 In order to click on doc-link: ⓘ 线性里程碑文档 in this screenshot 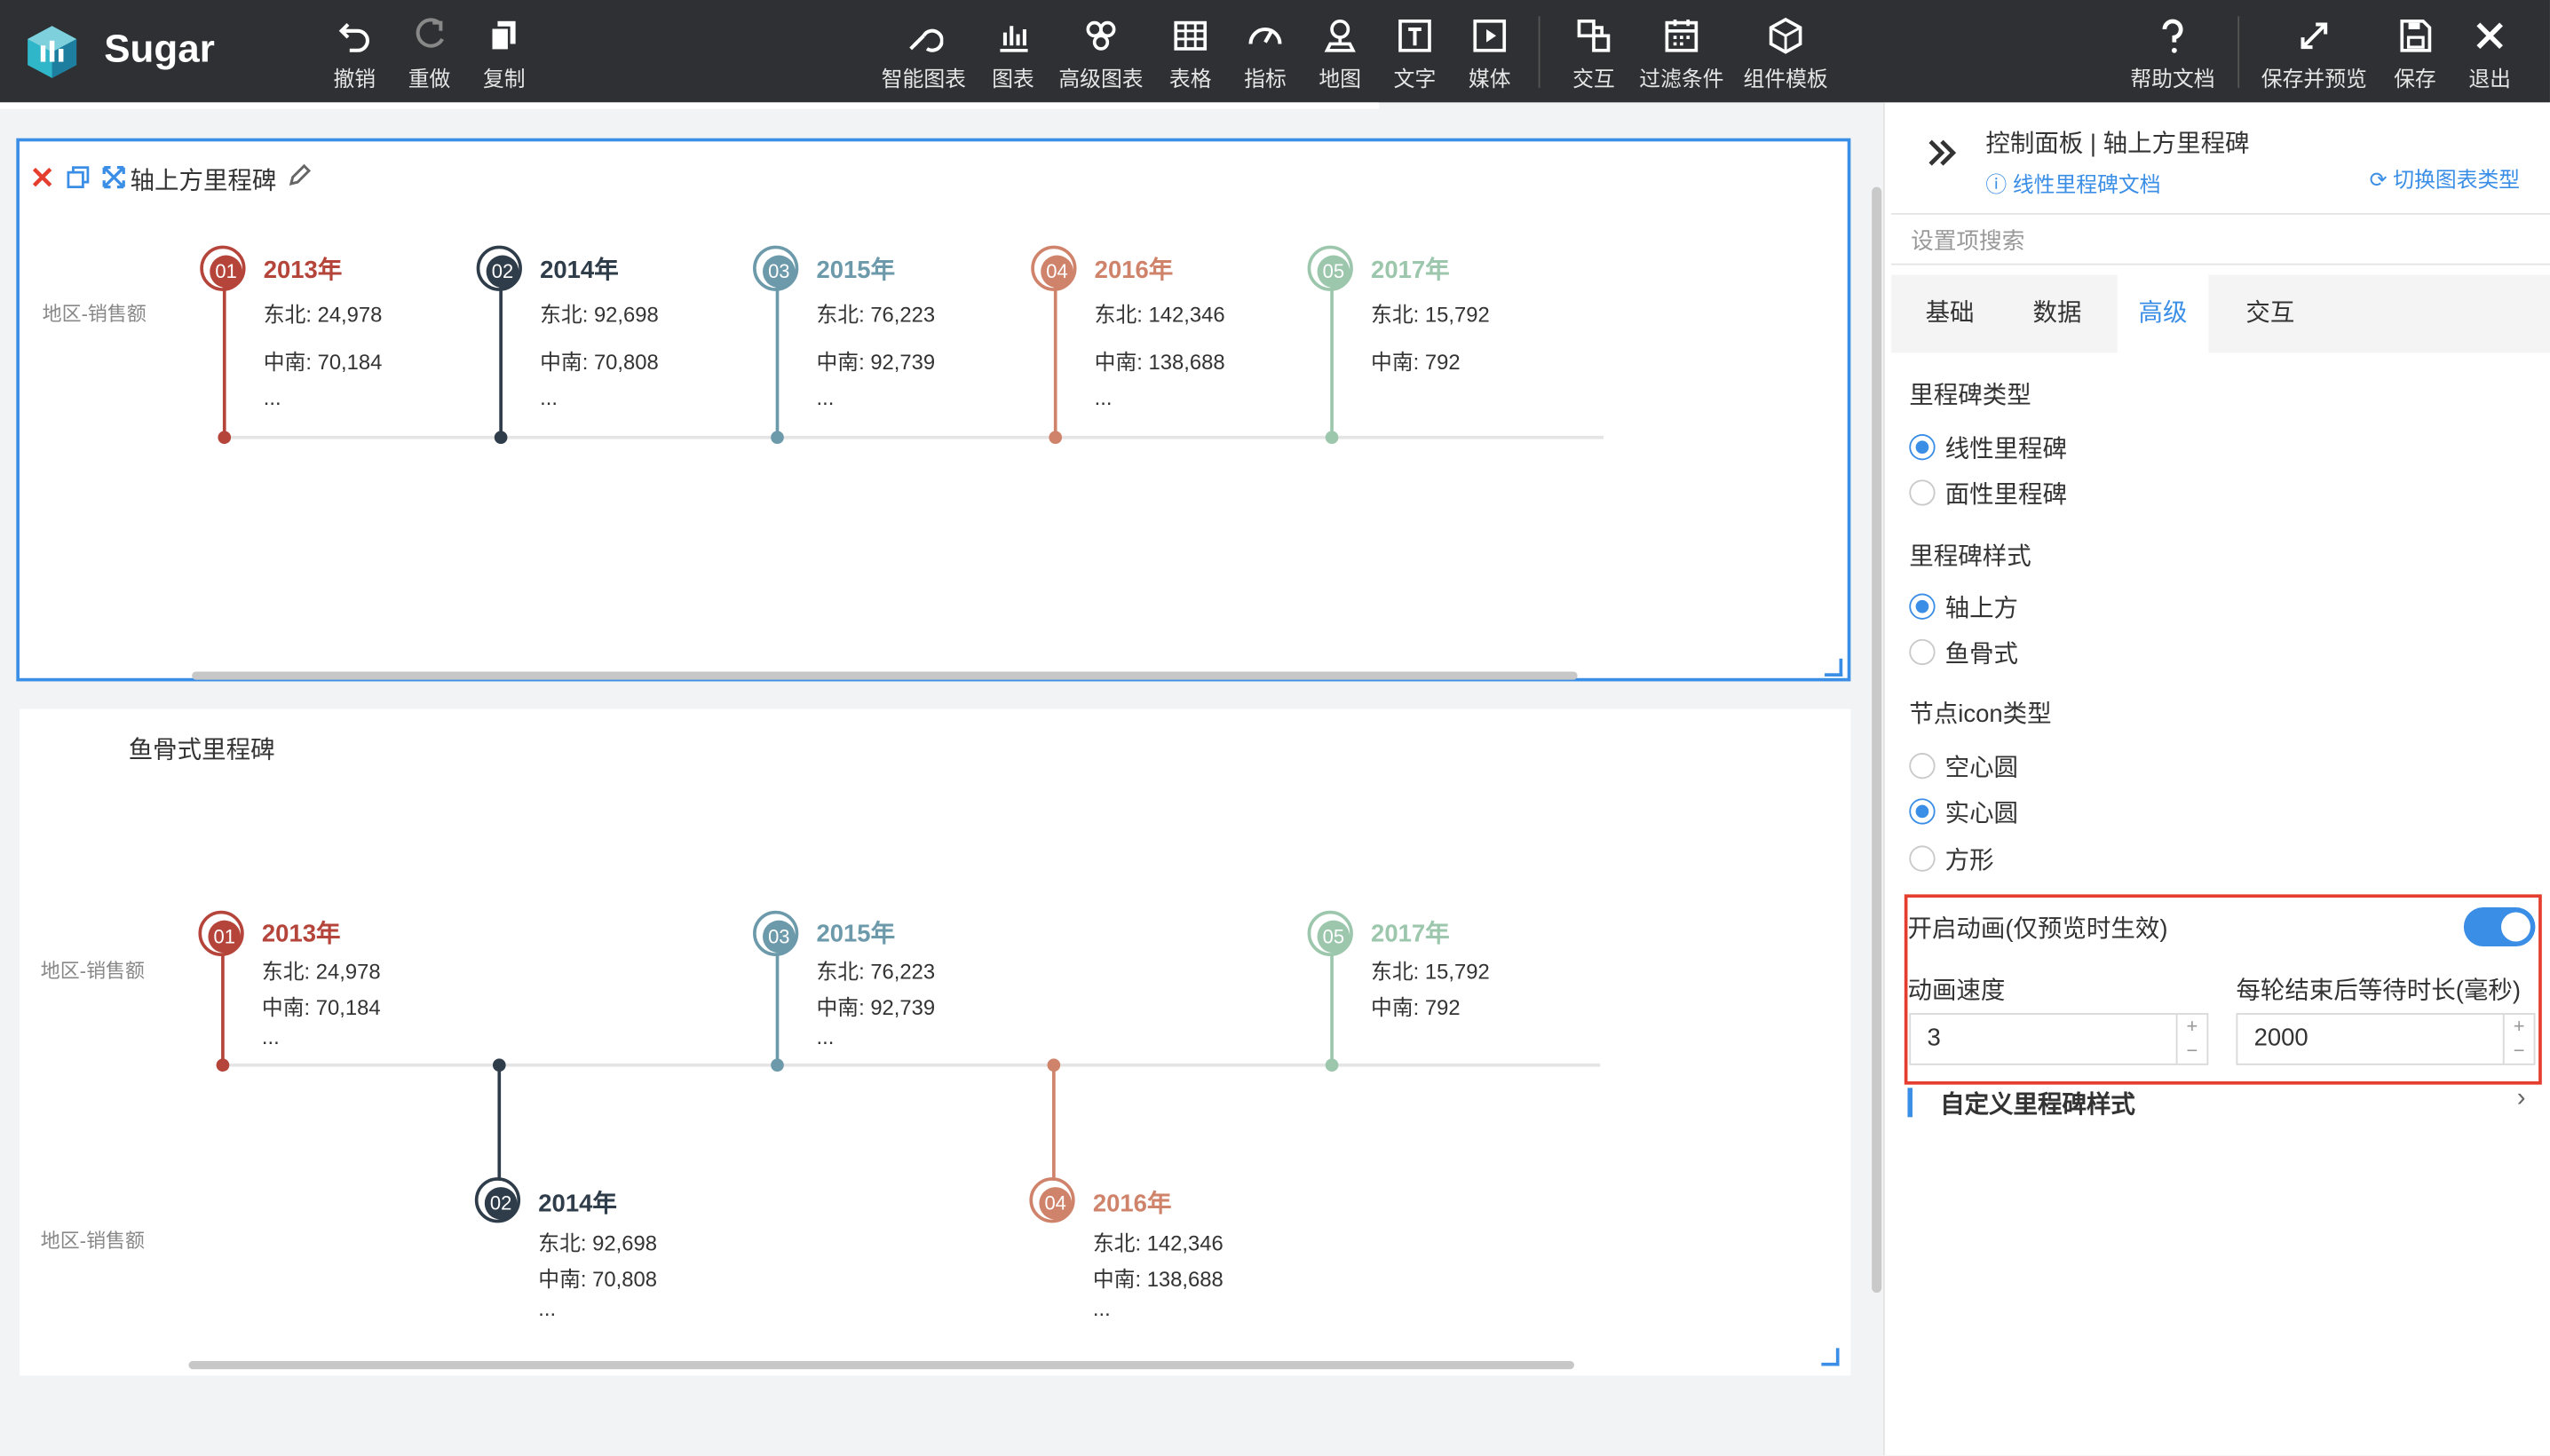, I will do `click(2072, 183)`.